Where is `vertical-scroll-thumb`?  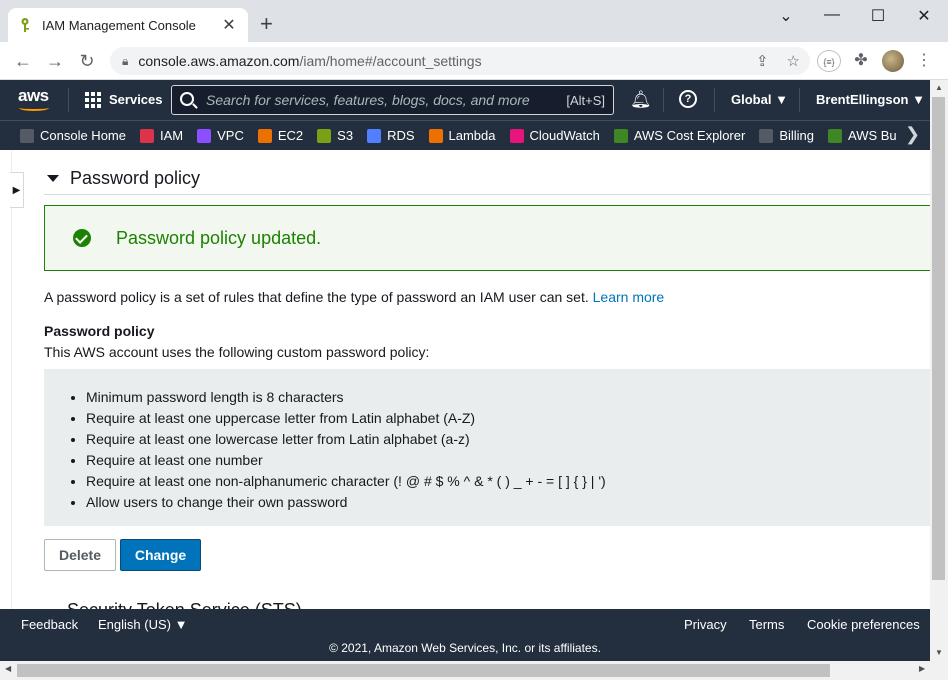 vertical-scroll-thumb is located at coordinates (938, 338).